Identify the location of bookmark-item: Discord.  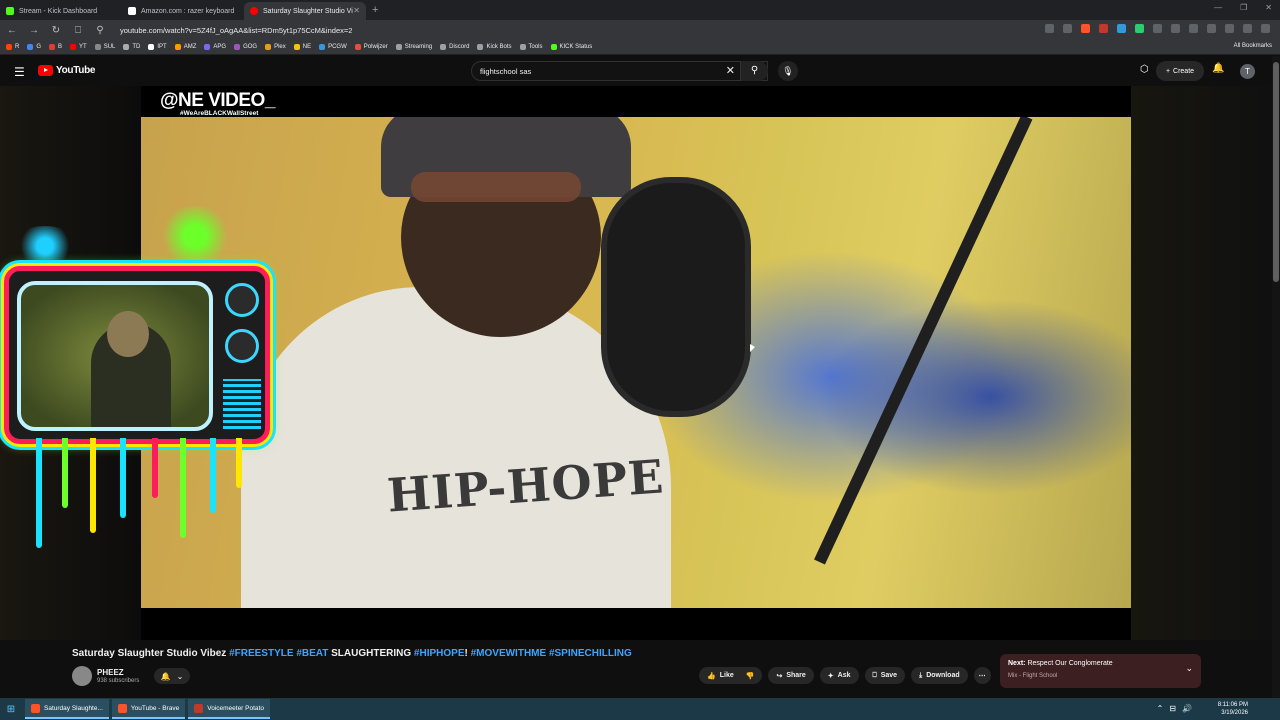
(454, 47).